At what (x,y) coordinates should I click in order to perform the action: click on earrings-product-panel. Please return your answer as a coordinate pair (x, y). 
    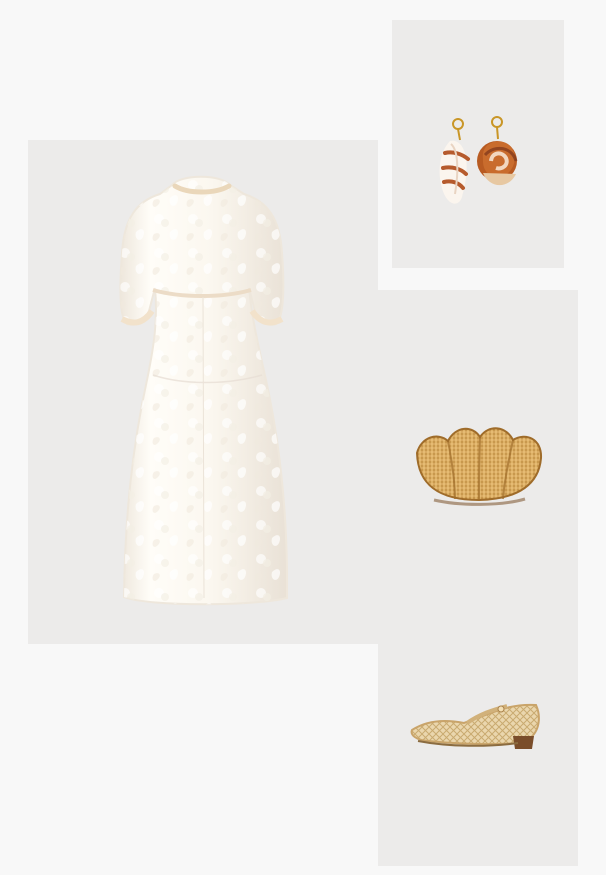
    Looking at the image, I should click on (478, 144).